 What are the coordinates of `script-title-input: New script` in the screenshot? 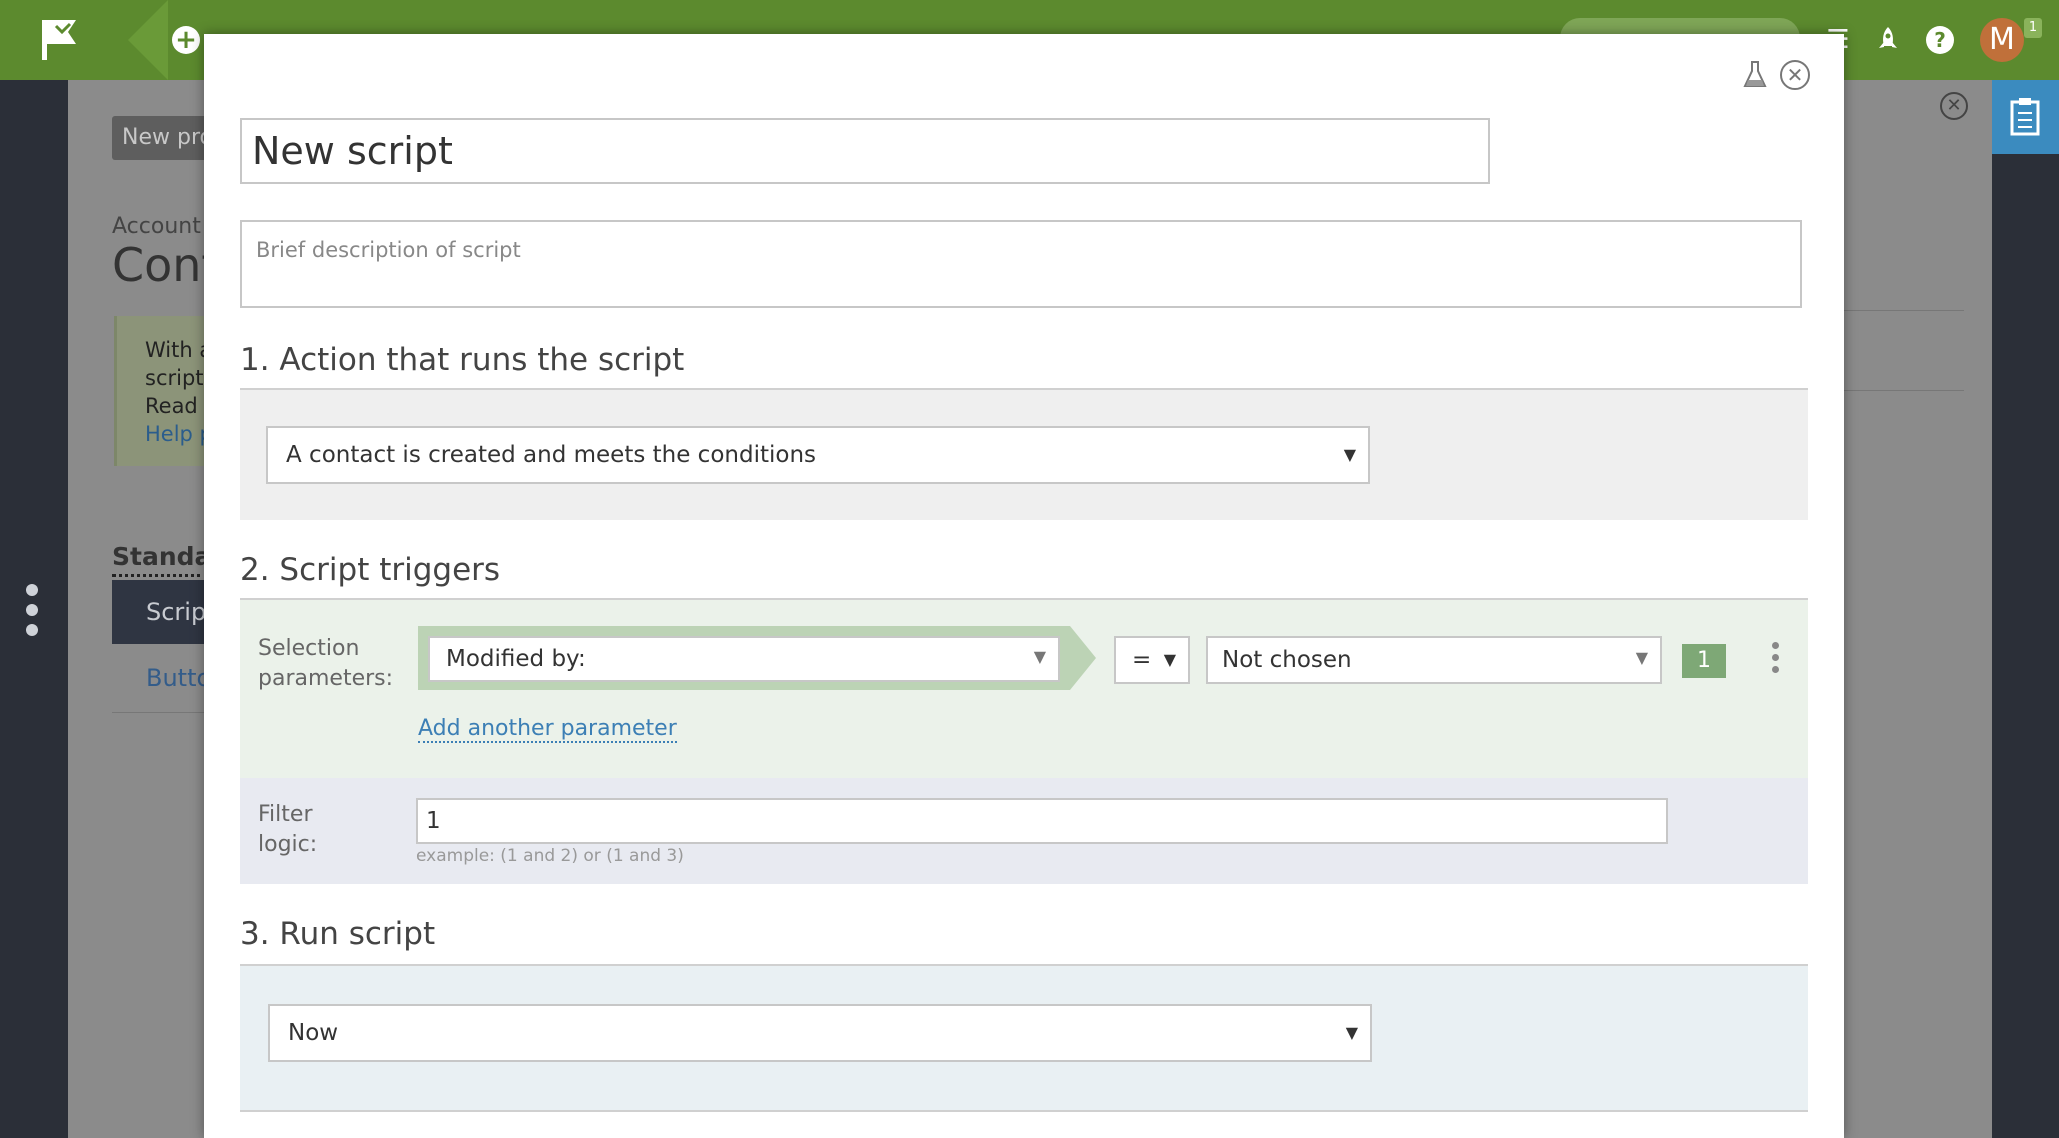 It's located at (865, 151).